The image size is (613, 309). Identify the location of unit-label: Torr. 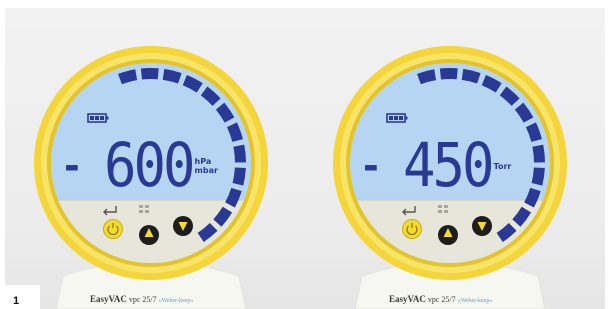
(503, 166).